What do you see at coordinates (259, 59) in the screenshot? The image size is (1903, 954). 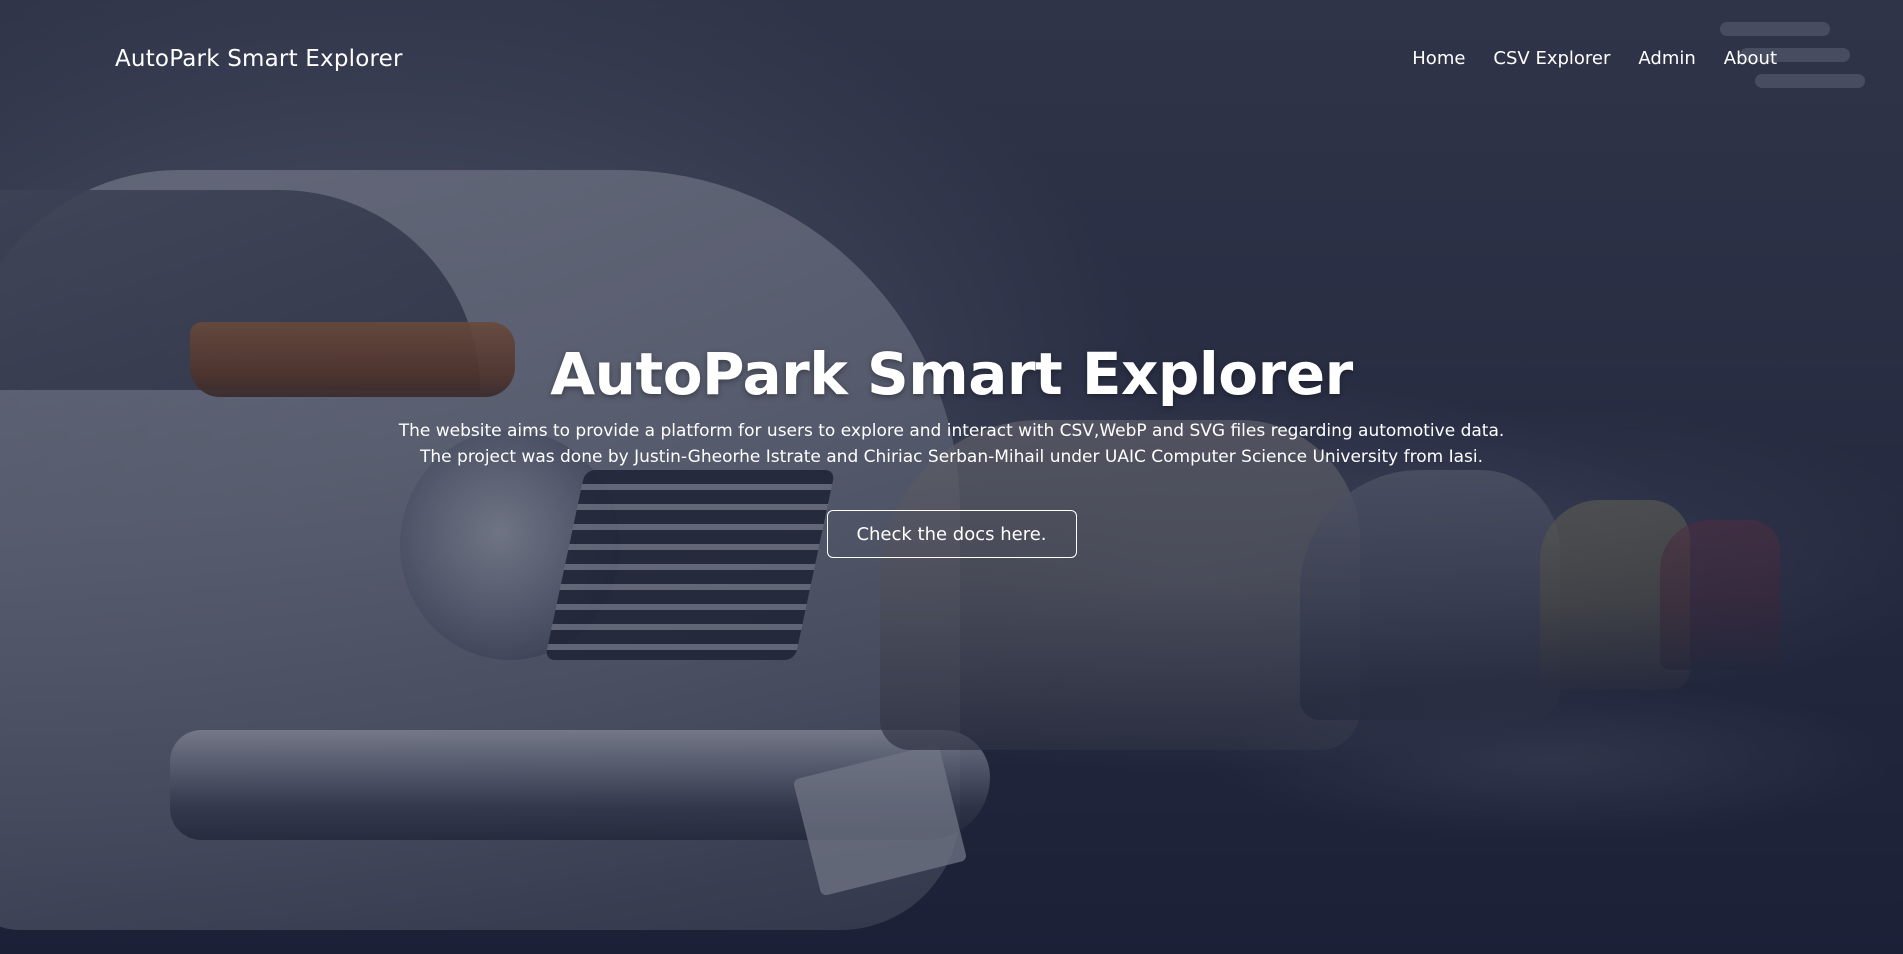 I see `brand-link: AutoPark Smart Explorer` at bounding box center [259, 59].